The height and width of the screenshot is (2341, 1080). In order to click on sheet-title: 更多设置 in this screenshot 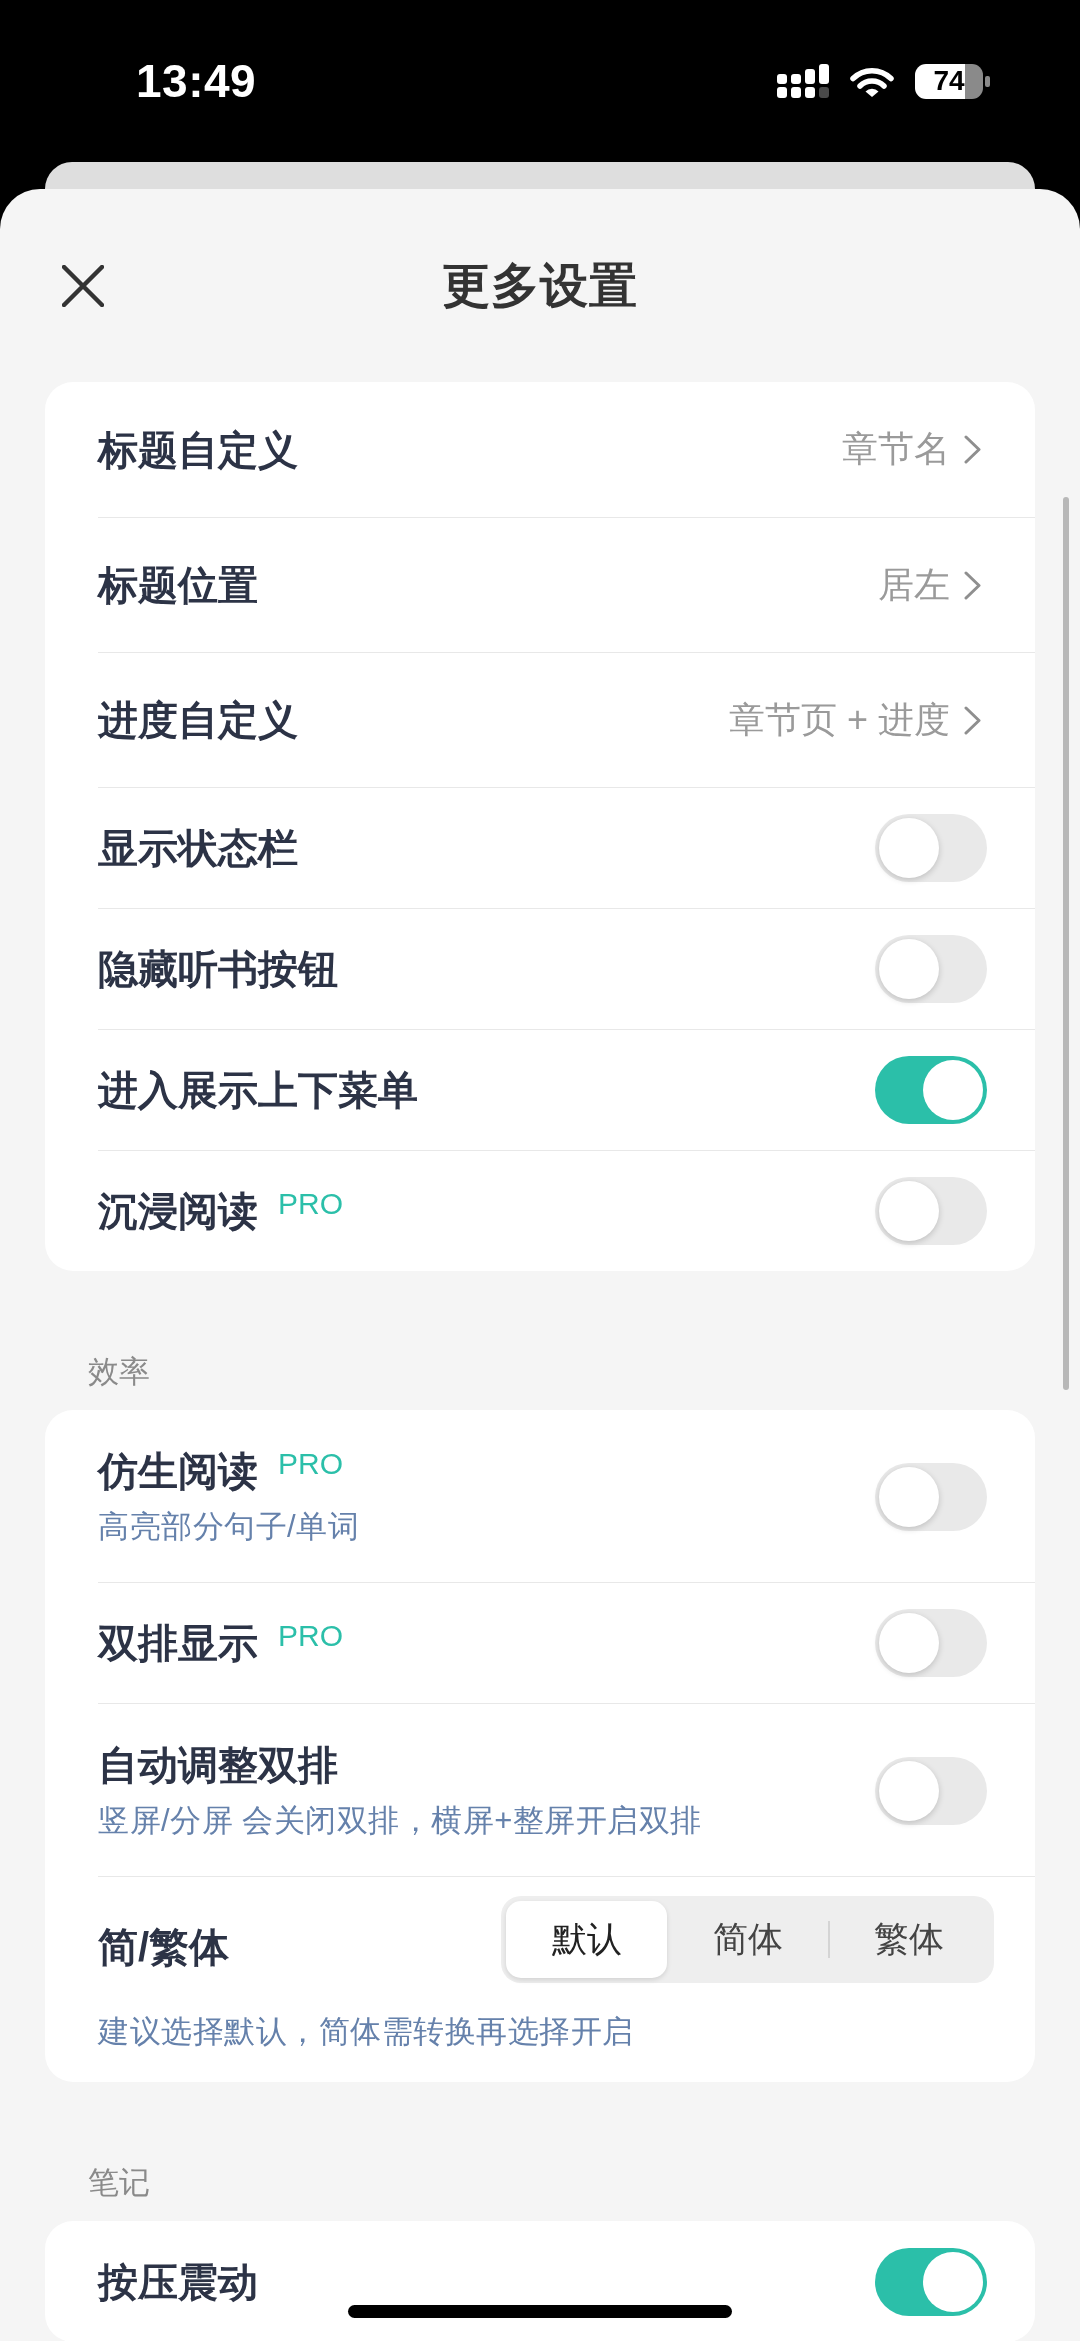, I will do `click(540, 285)`.